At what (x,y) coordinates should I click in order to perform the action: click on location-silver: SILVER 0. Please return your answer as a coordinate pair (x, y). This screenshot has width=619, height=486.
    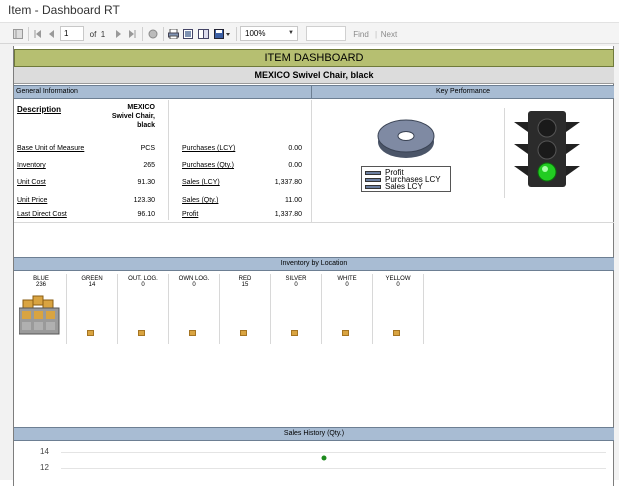
    Looking at the image, I should click on (296, 309).